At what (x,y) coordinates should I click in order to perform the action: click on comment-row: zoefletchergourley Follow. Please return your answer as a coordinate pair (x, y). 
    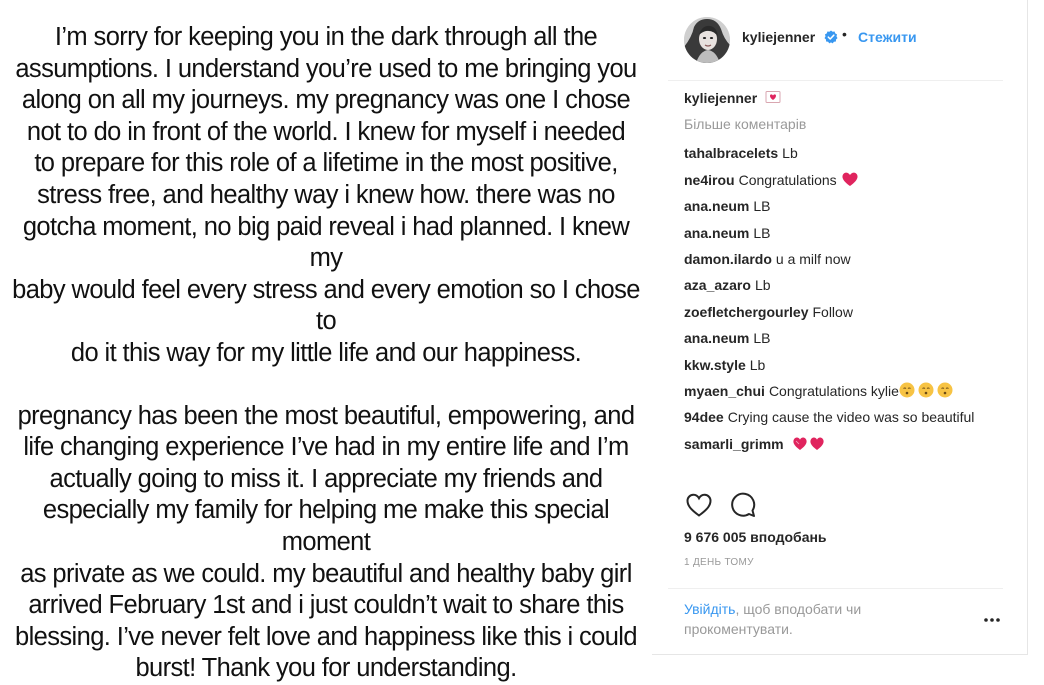
    Looking at the image, I should click on (839, 312).